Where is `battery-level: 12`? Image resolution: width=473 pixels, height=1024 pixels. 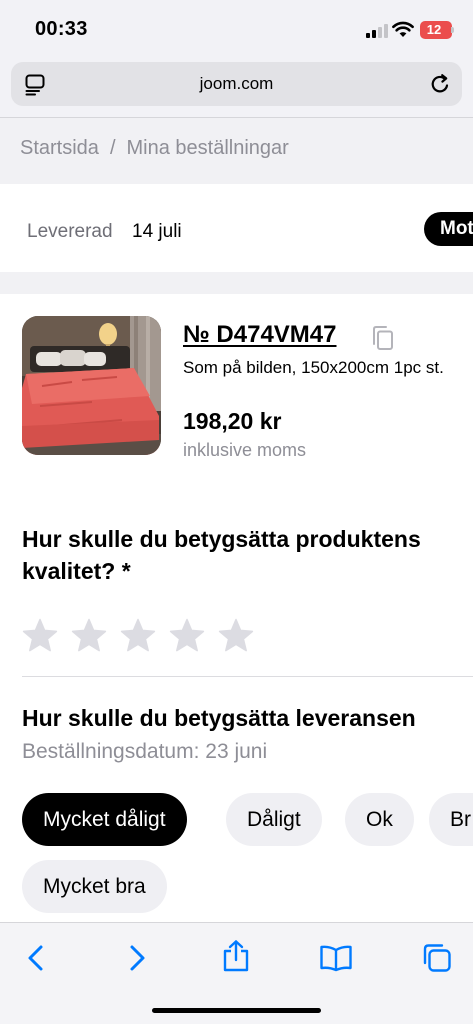
battery-level: 12 is located at coordinates (434, 29).